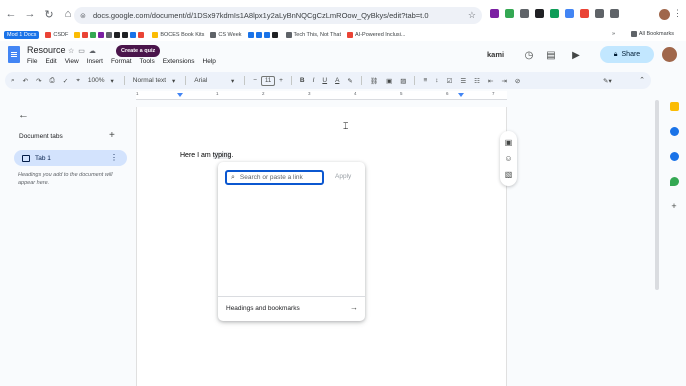 The width and height of the screenshot is (686, 386). Describe the element at coordinates (38, 81) in the screenshot. I see `redo-icon: ↷` at that location.